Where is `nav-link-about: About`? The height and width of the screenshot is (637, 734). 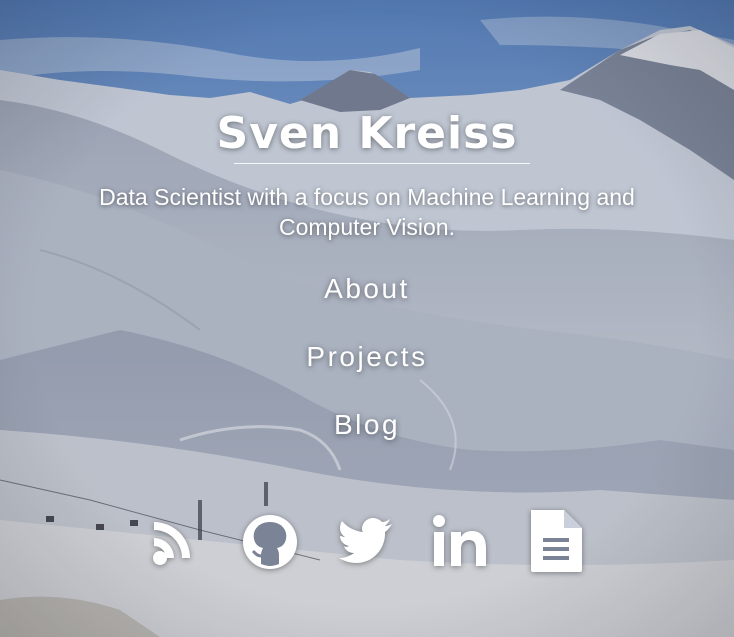 nav-link-about: About is located at coordinates (367, 289).